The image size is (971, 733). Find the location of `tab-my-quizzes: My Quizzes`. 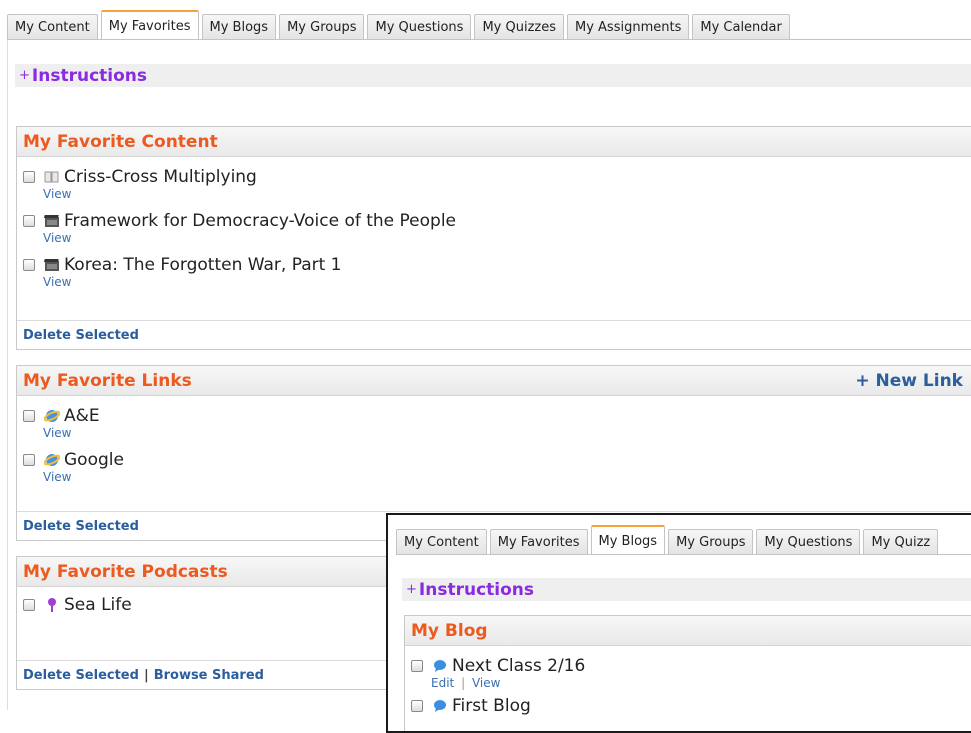

tab-my-quizzes: My Quizzes is located at coordinates (519, 27).